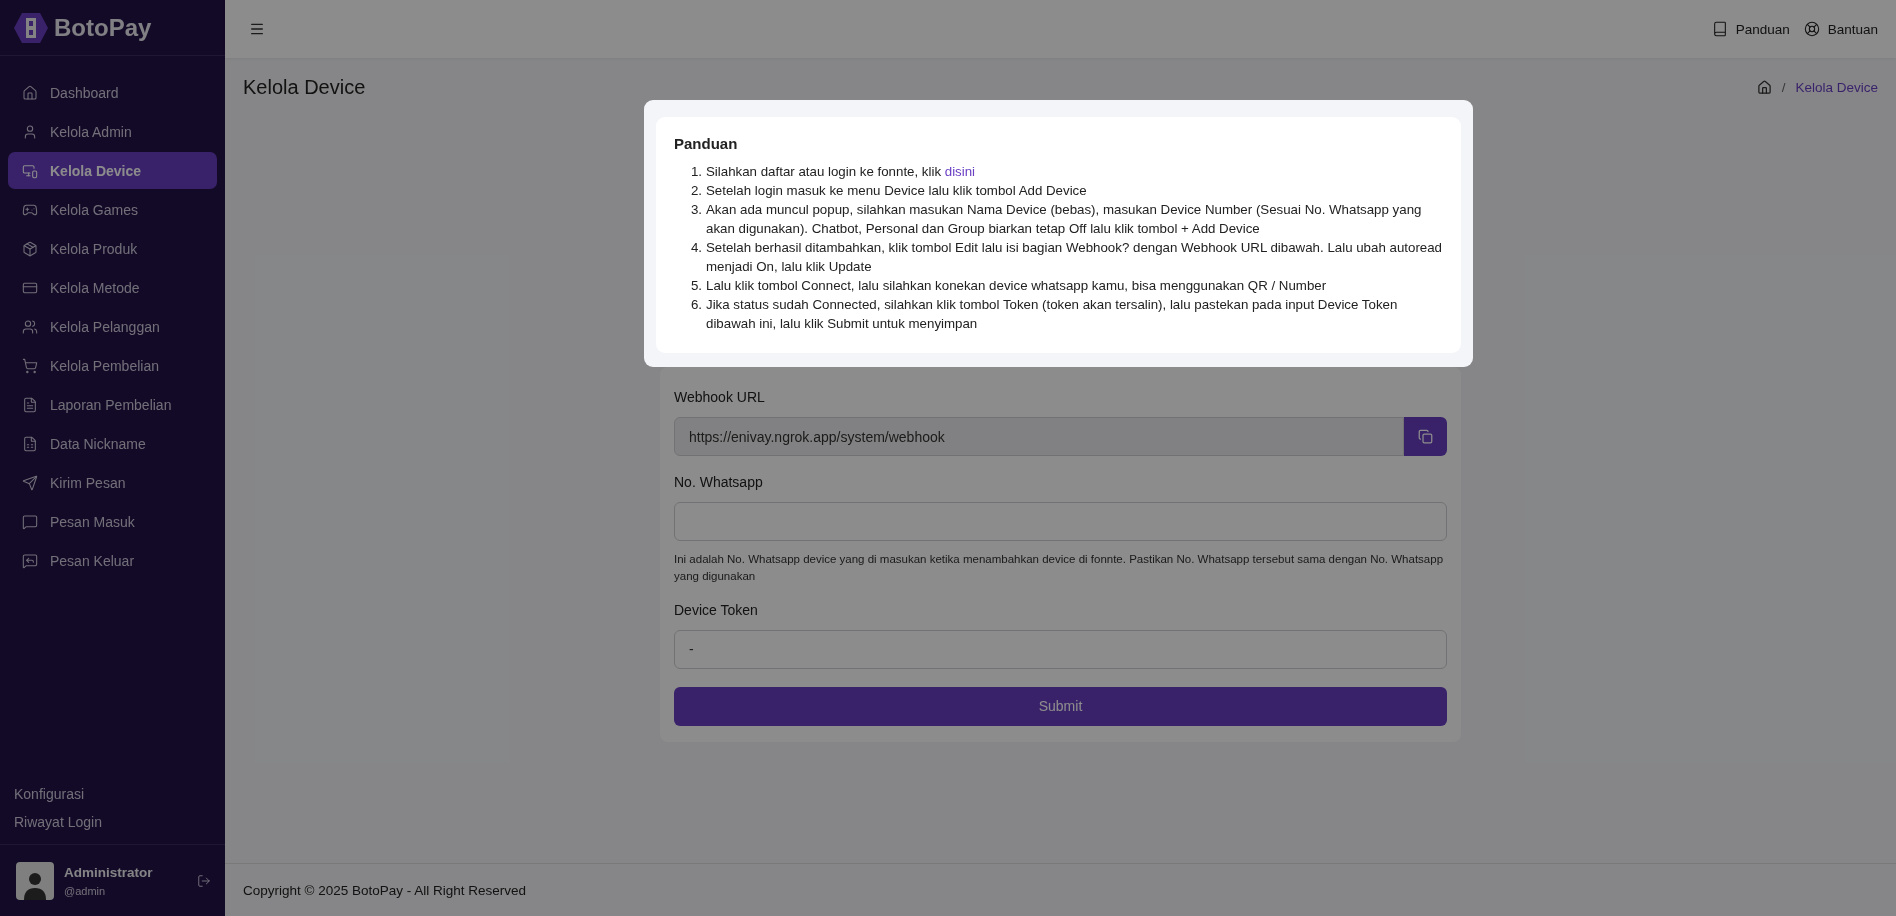 Image resolution: width=1896 pixels, height=916 pixels. Describe the element at coordinates (112, 170) in the screenshot. I see `sidebar-item: Kelola Device` at that location.